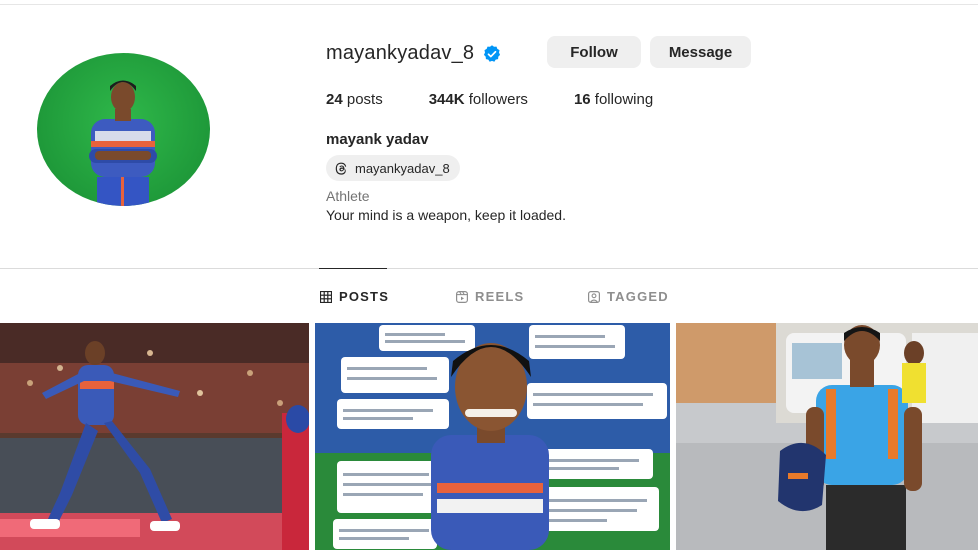 The image size is (978, 550). I want to click on tab-tagged-label: TAGGED, so click(638, 296).